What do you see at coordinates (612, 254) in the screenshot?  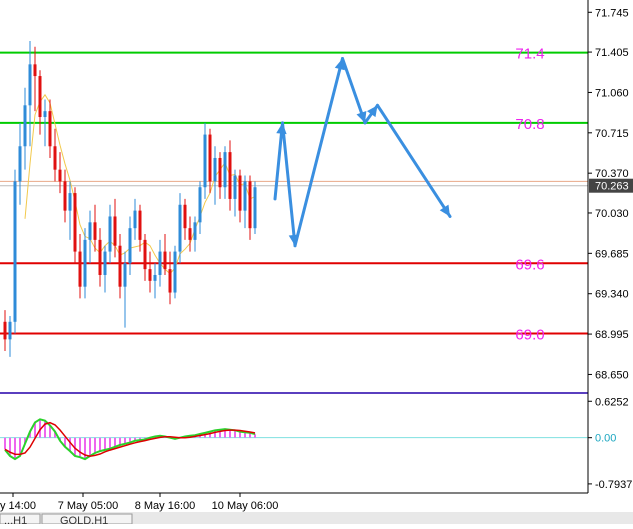 I see `price-tick-label: 69.685` at bounding box center [612, 254].